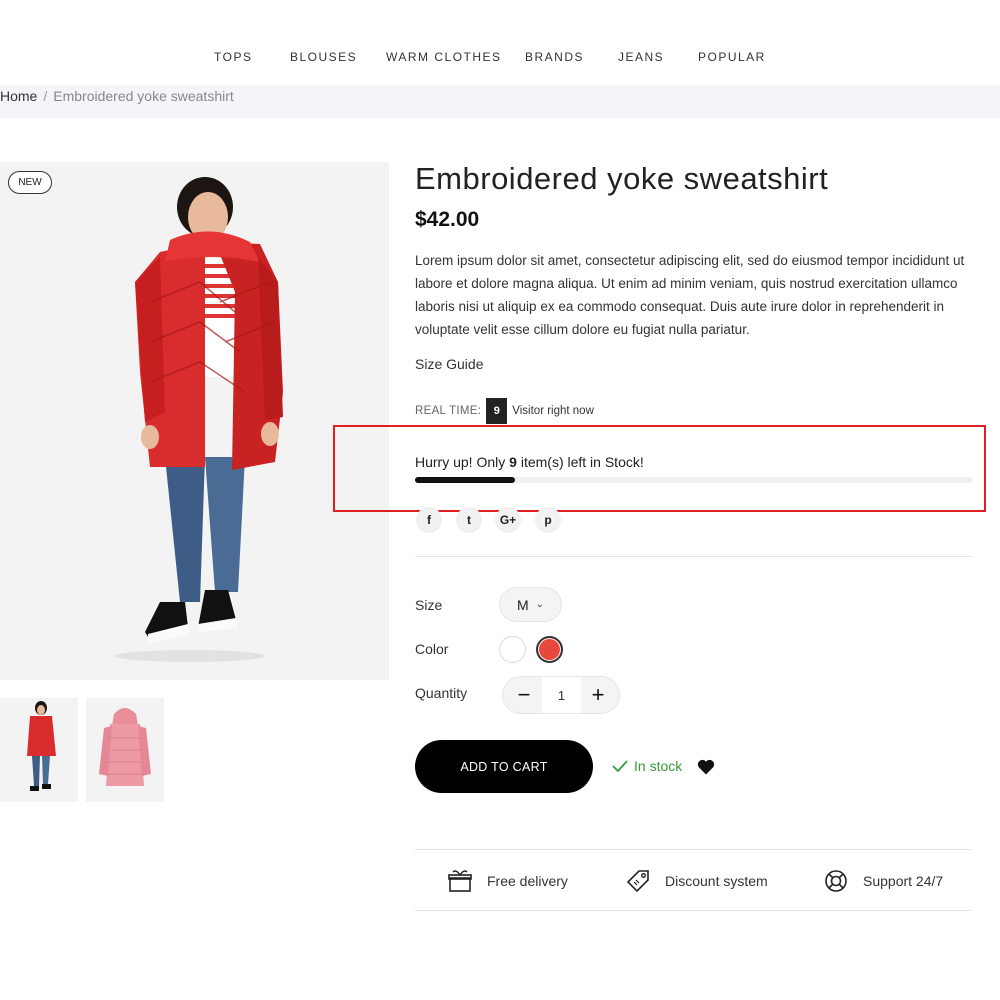  What do you see at coordinates (512, 649) in the screenshot?
I see `color-swatch-white` at bounding box center [512, 649].